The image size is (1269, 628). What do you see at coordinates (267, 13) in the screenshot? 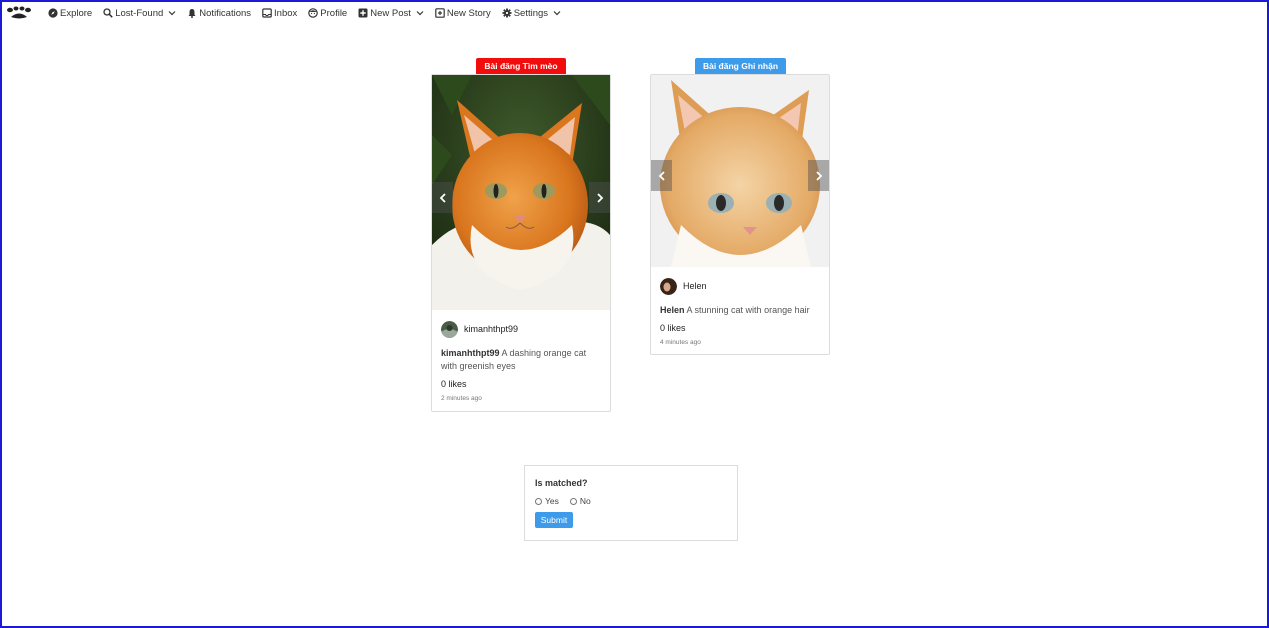
I see `inbox-icon` at bounding box center [267, 13].